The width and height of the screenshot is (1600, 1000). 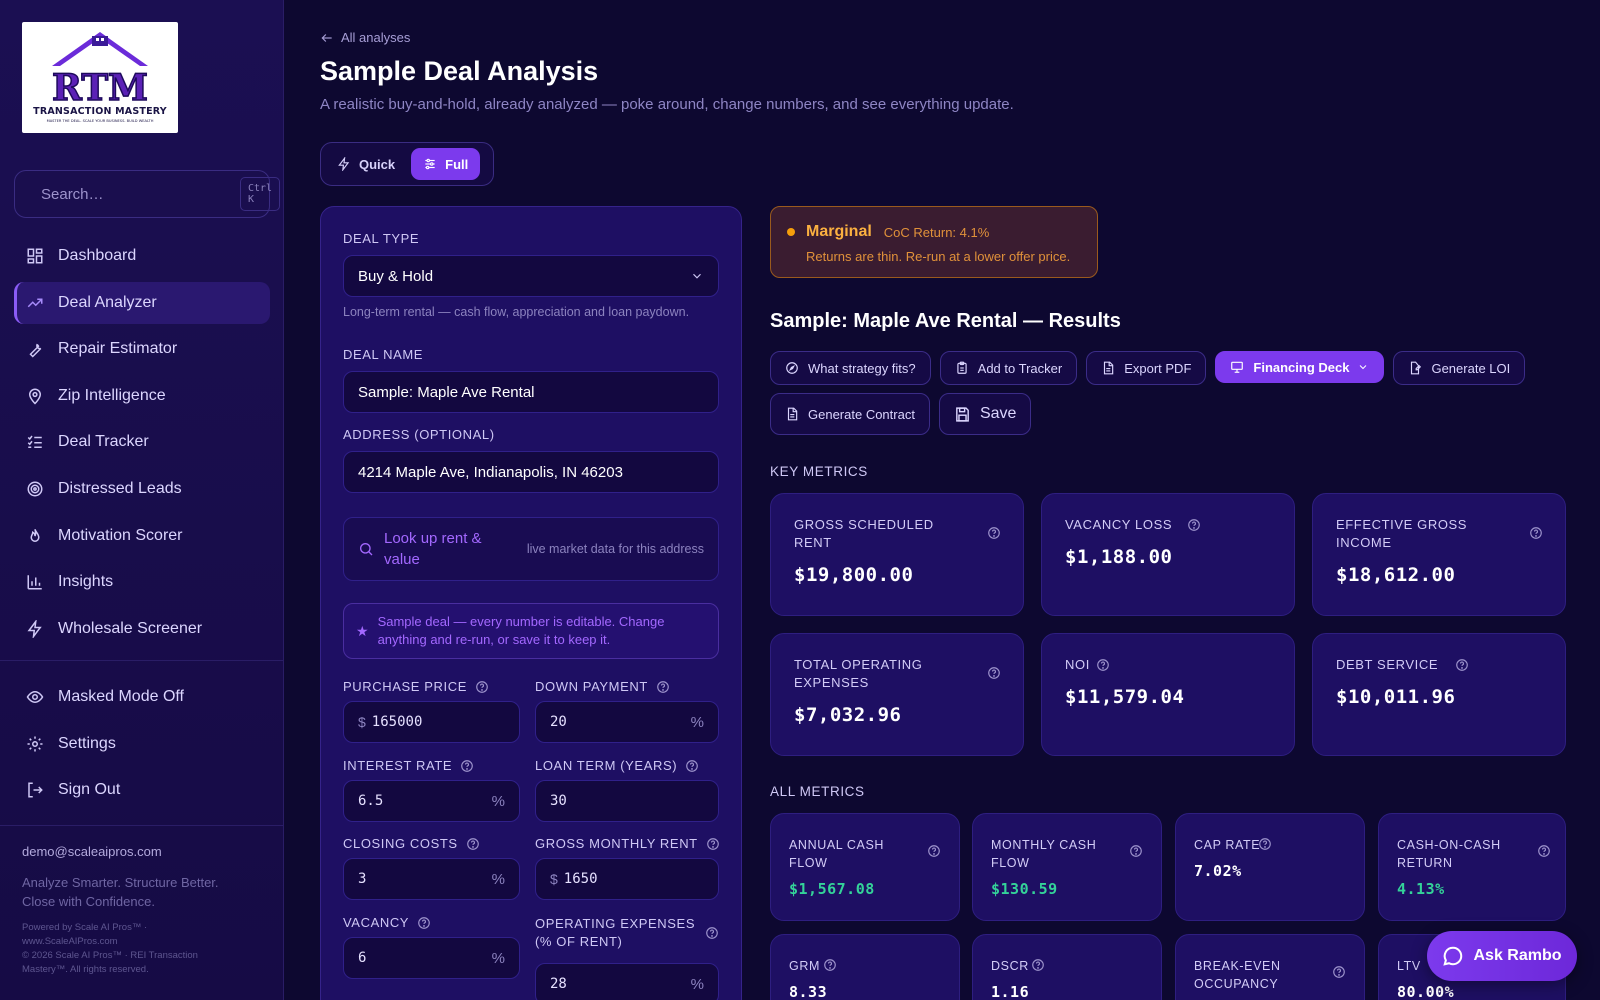 What do you see at coordinates (142, 442) in the screenshot?
I see `sidebar-item-deal-tracker: Deal Tracker` at bounding box center [142, 442].